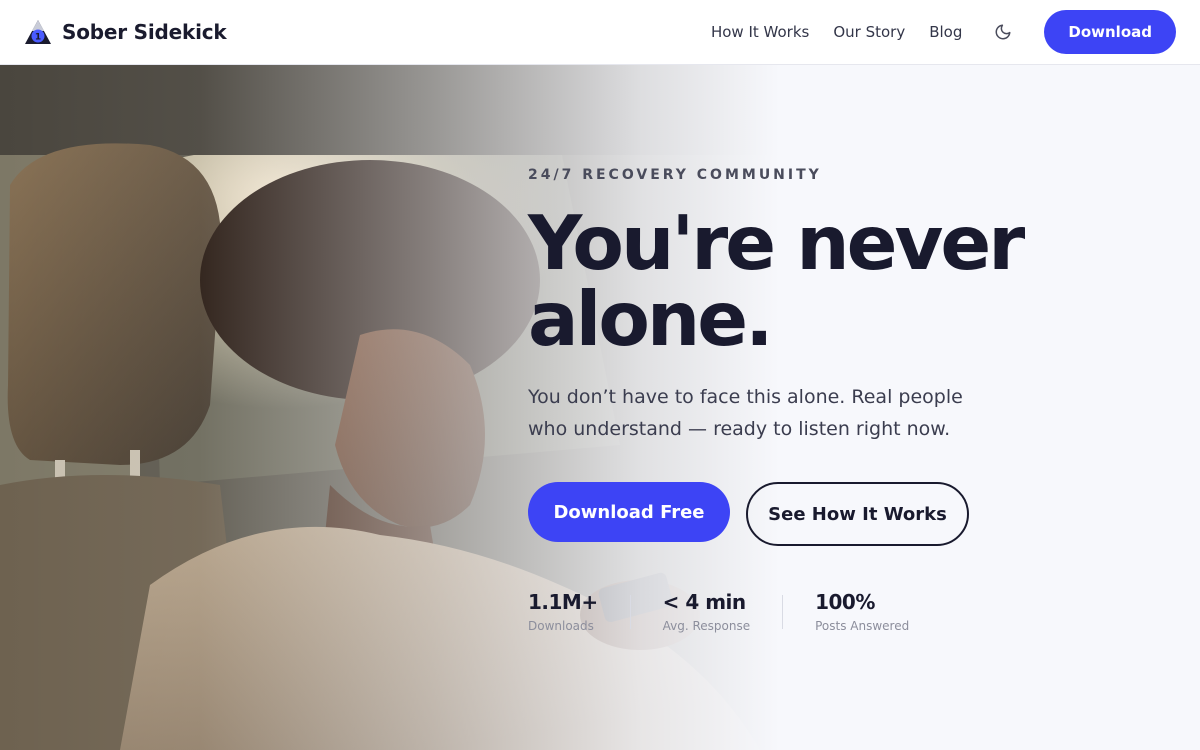 The width and height of the screenshot is (1200, 750). I want to click on stat-downloads: 1.1M+ Downloads, so click(579, 612).